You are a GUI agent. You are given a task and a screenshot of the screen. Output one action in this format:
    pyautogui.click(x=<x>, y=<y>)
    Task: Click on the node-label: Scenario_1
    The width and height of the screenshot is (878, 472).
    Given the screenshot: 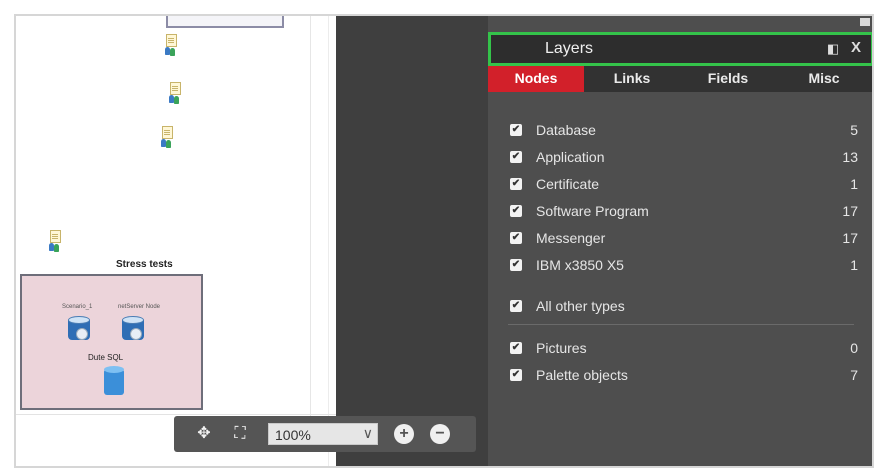 What is the action you would take?
    pyautogui.click(x=77, y=307)
    